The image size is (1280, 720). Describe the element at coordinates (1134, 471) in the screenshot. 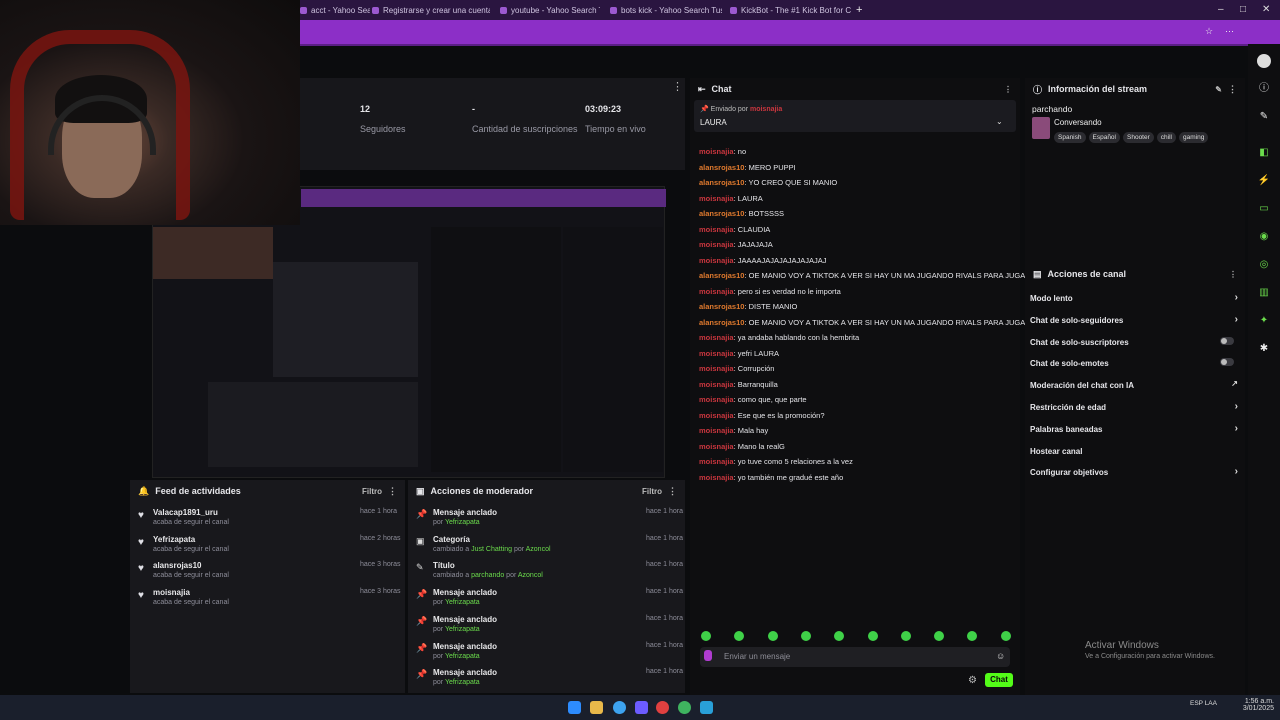

I see `channel-action-item: Configurar objetivos ›` at that location.